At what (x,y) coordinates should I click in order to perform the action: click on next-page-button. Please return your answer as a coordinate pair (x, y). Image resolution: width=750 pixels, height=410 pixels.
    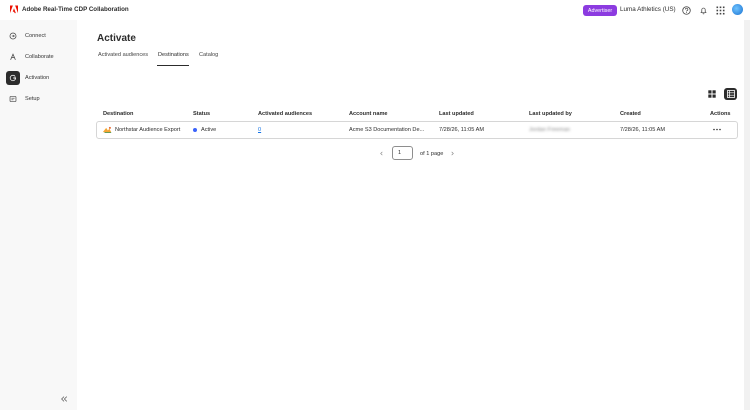
    Looking at the image, I should click on (452, 153).